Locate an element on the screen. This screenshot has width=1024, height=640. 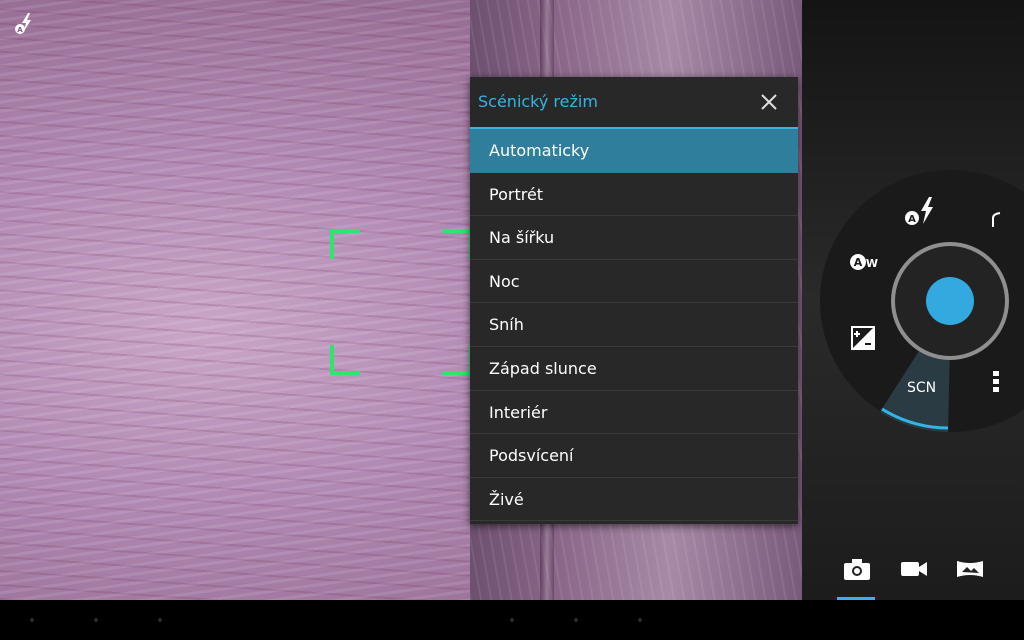
more-options-icon is located at coordinates (996, 382).